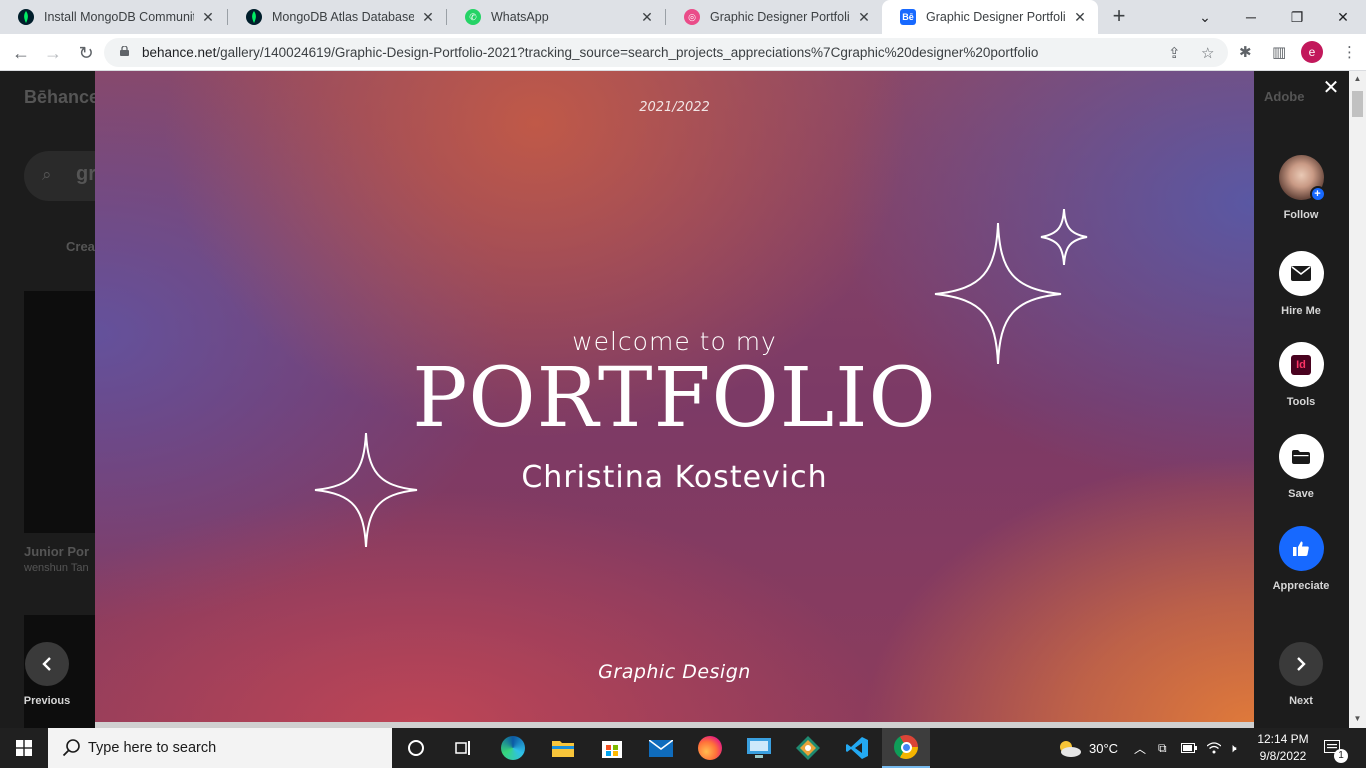 The height and width of the screenshot is (768, 1366). I want to click on tab-behance-portfolio: Bē Graphic Designer Portfolio P ✕, so click(990, 17).